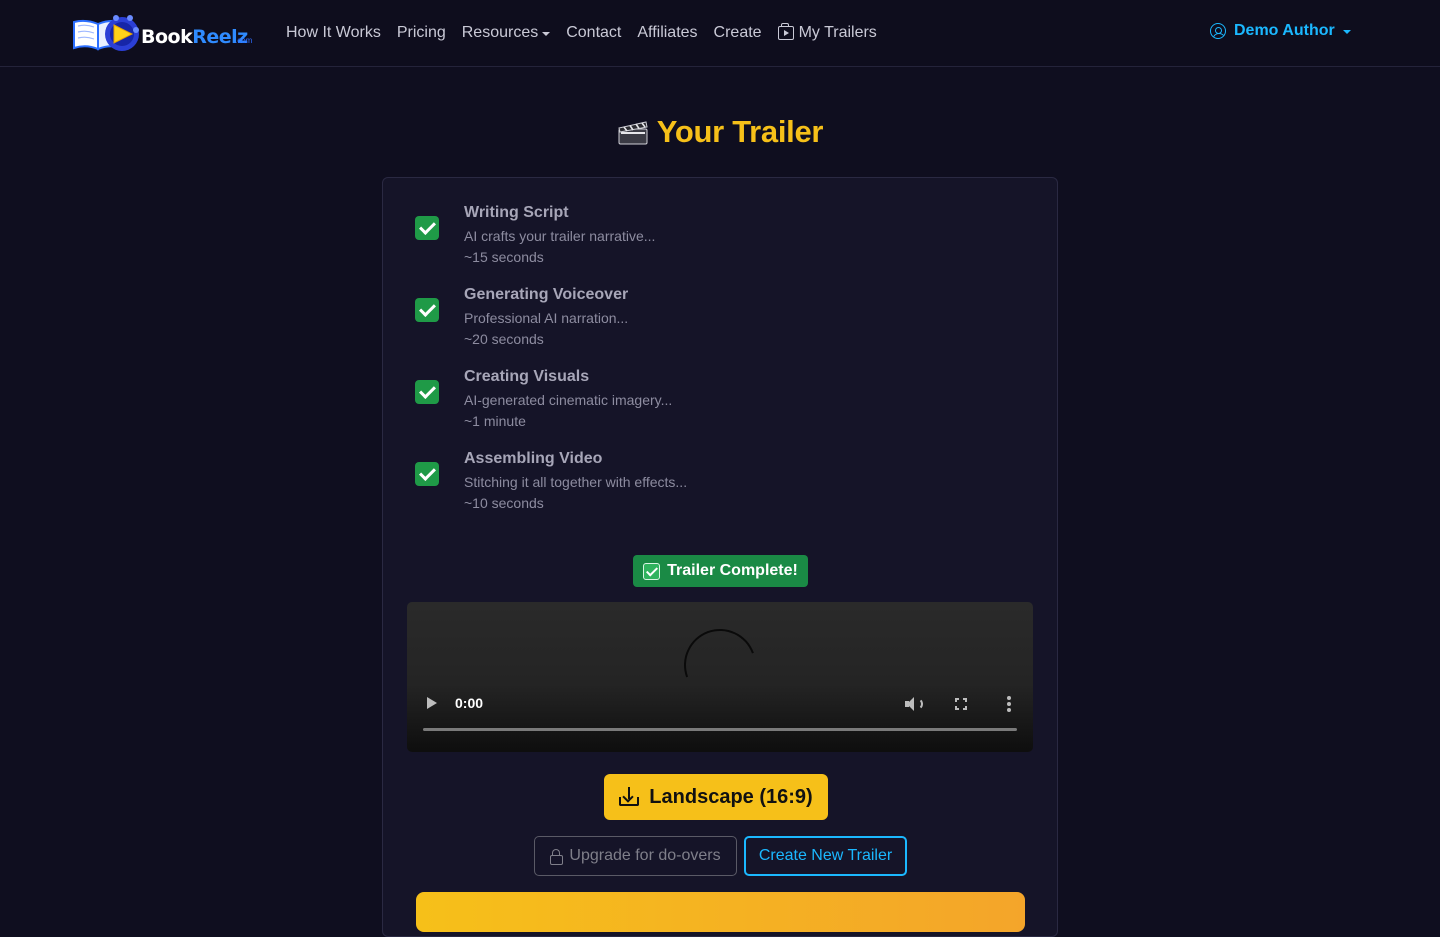  Describe the element at coordinates (546, 294) in the screenshot. I see `step-title: Generating Voiceover` at that location.